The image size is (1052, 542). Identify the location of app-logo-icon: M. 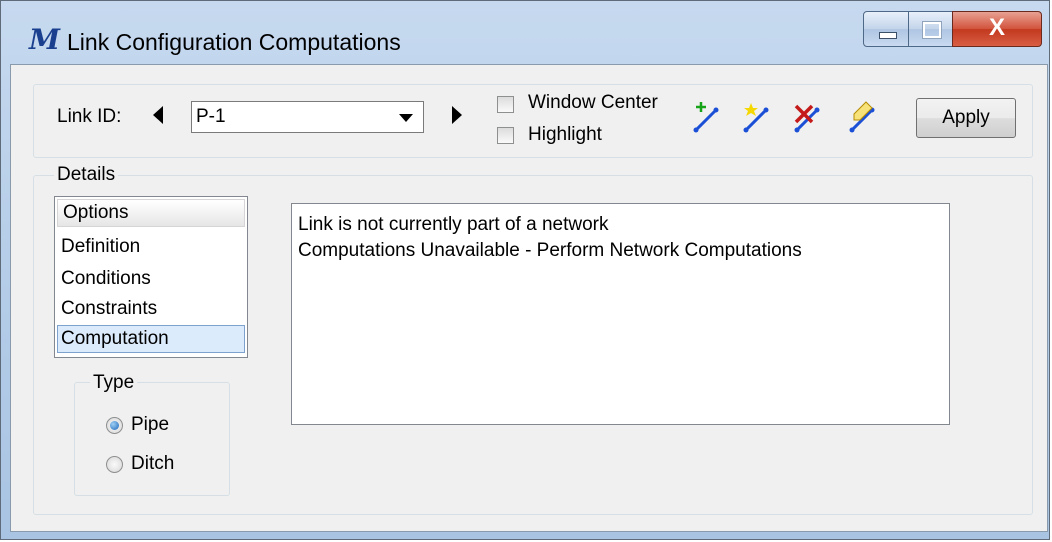
(44, 39).